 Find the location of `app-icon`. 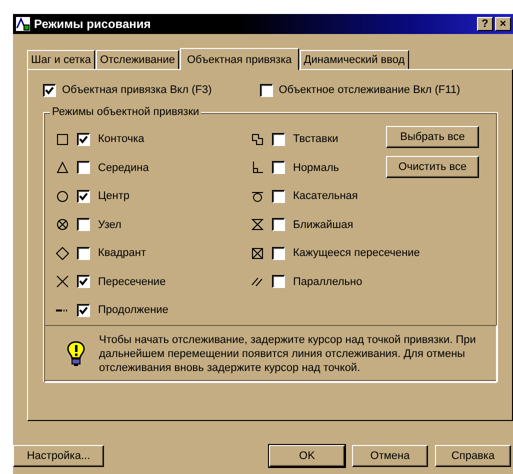

app-icon is located at coordinates (23, 24).